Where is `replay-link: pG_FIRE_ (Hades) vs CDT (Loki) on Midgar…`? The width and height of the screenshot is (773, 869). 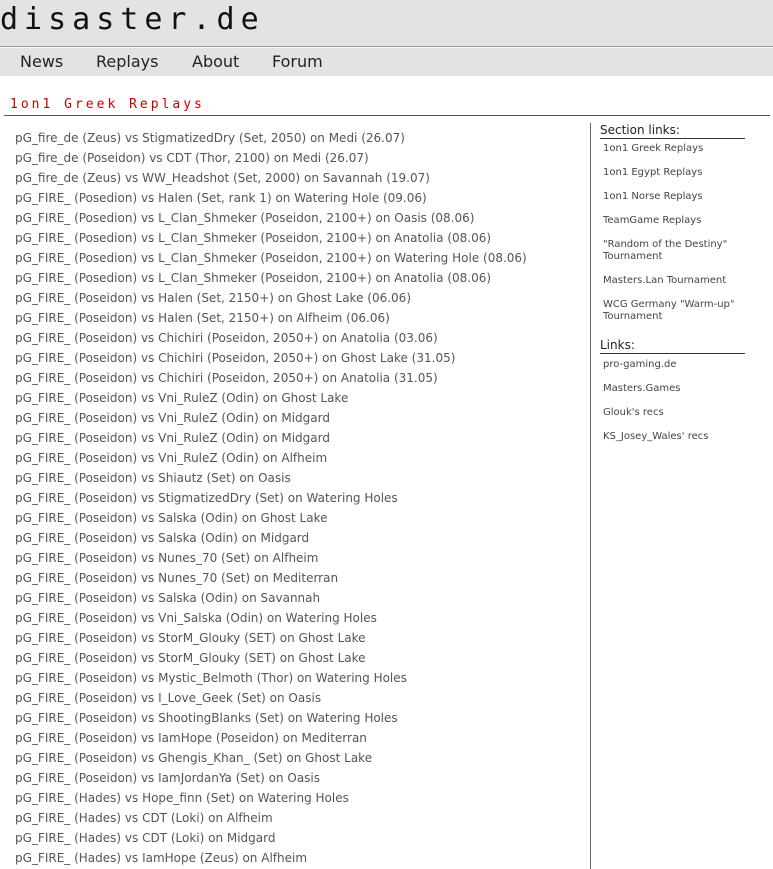 replay-link: pG_FIRE_ (Hades) vs CDT (Loki) on Midgar… is located at coordinates (271, 838).